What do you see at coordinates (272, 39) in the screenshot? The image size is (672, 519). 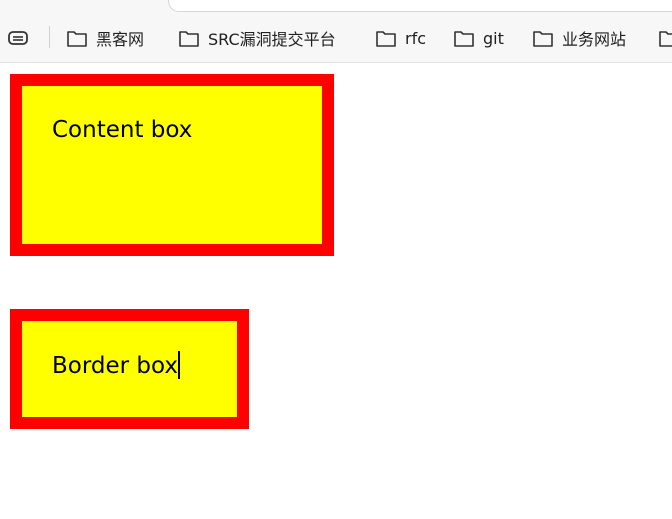 I see `bookmark-label: SRC漏洞提交平台` at bounding box center [272, 39].